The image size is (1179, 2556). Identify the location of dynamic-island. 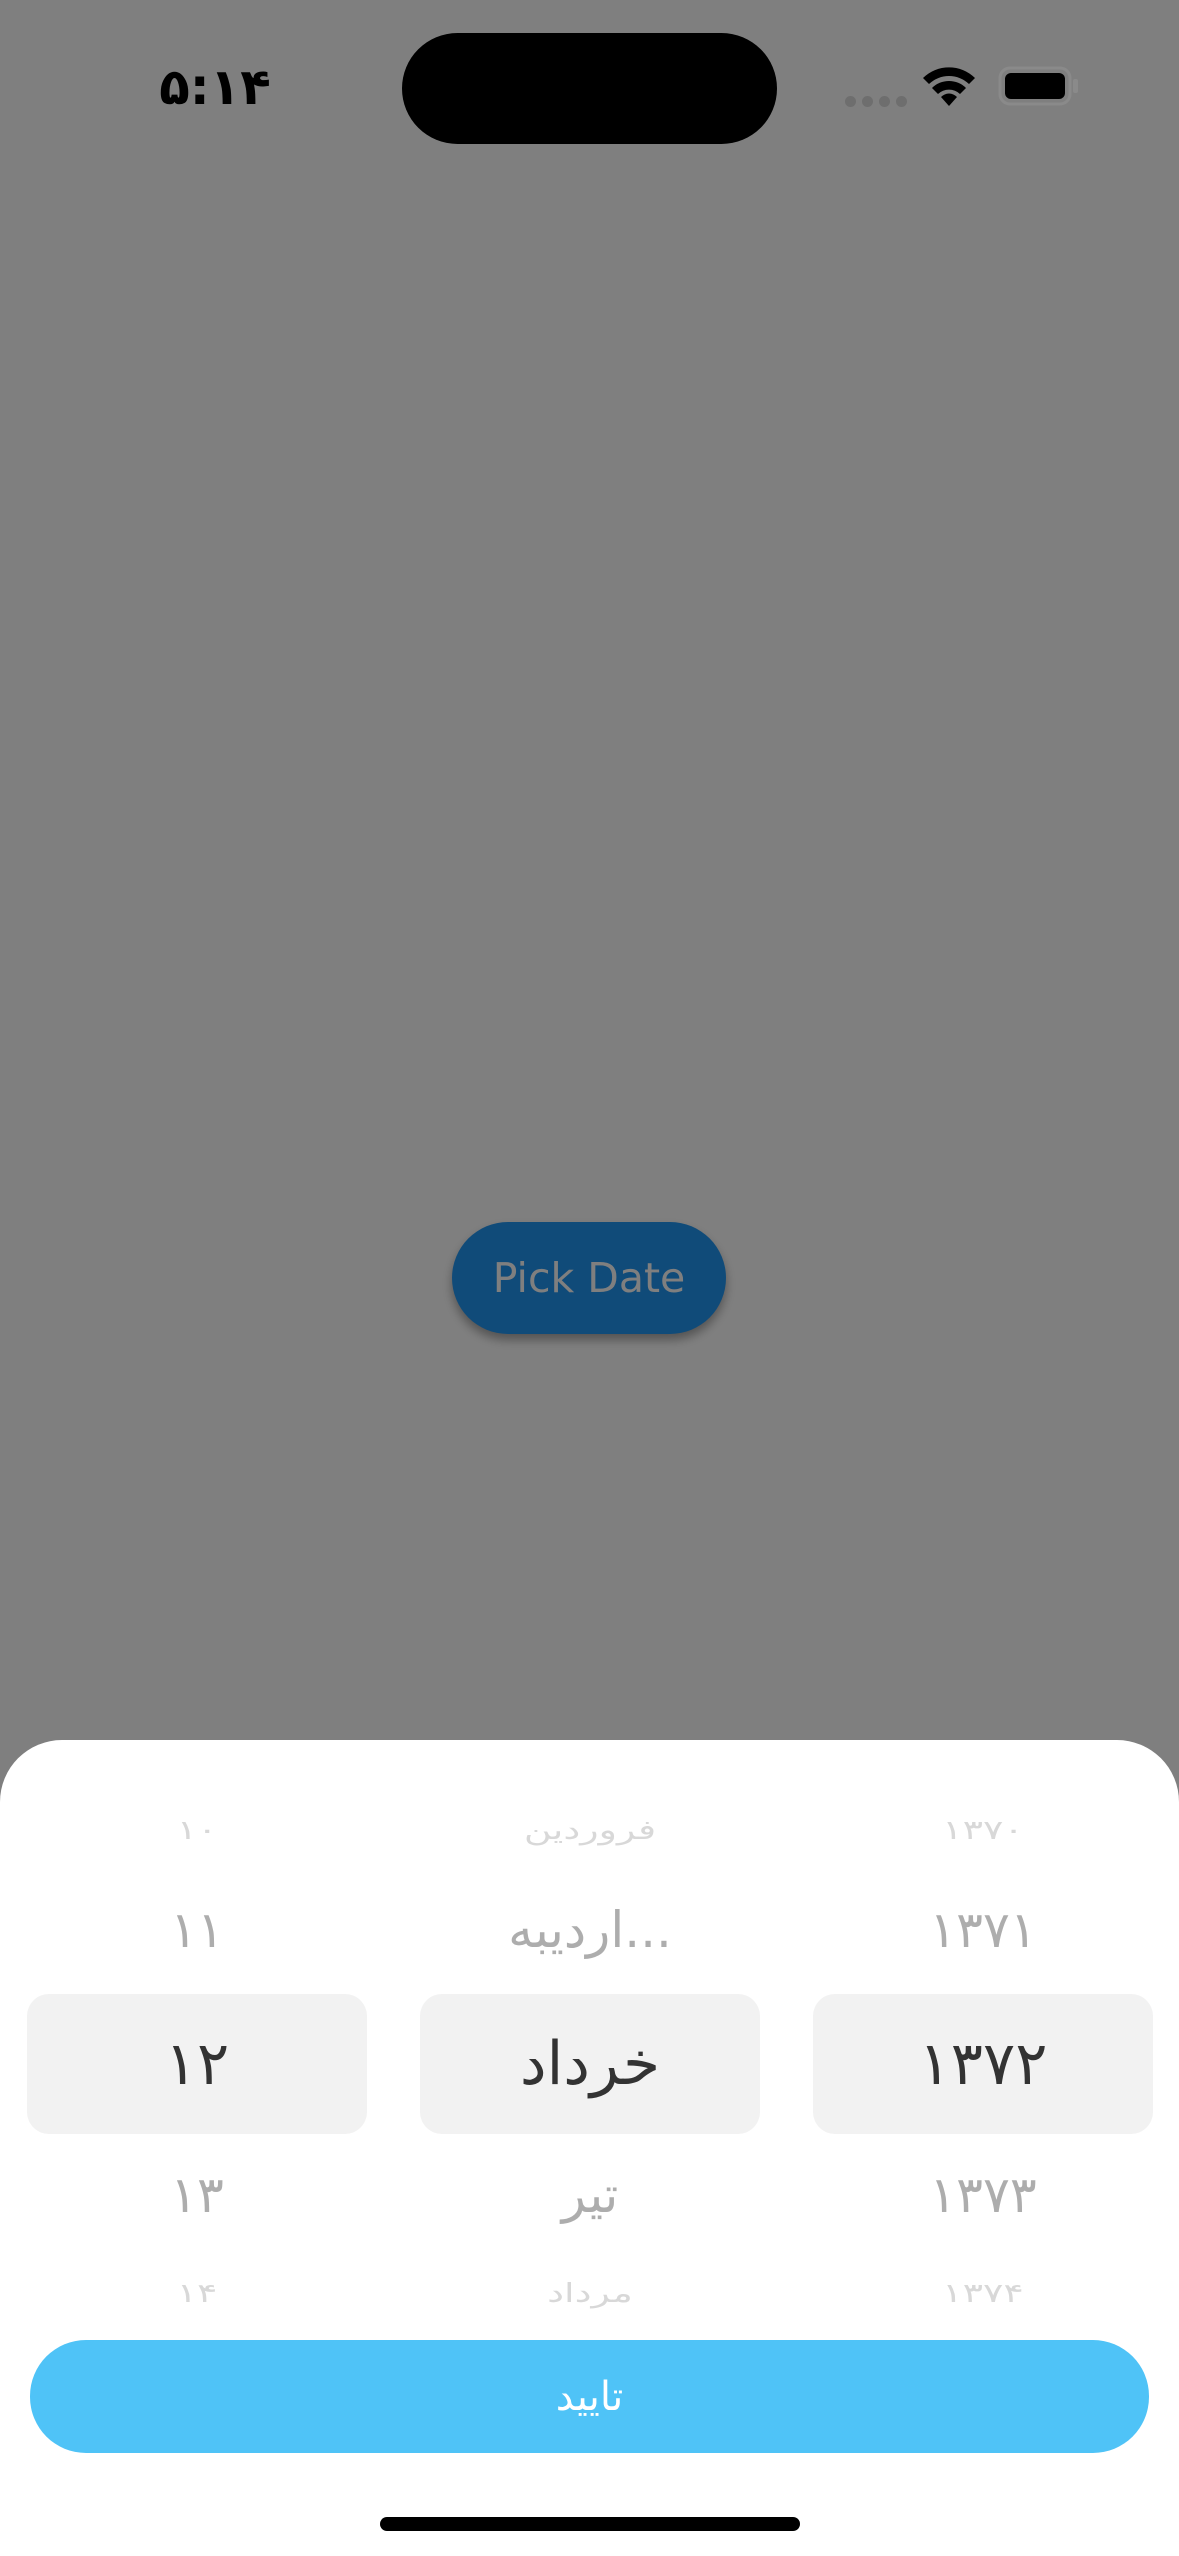
(589, 88).